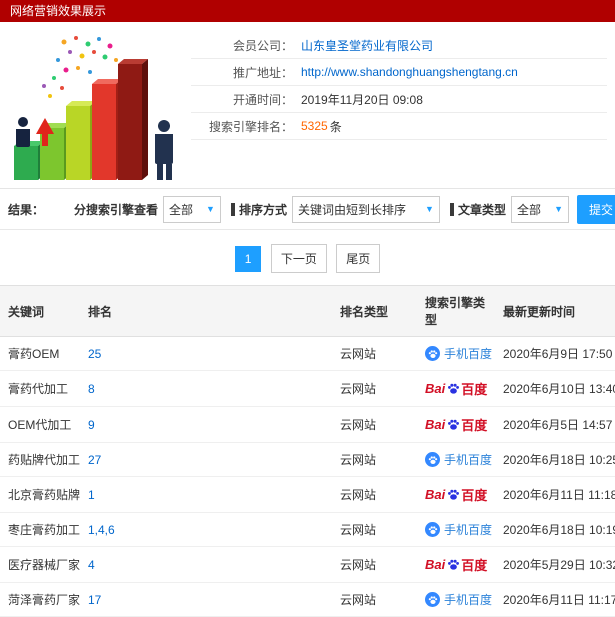 This screenshot has height=617, width=615. I want to click on rank-link: 8, so click(91, 389).